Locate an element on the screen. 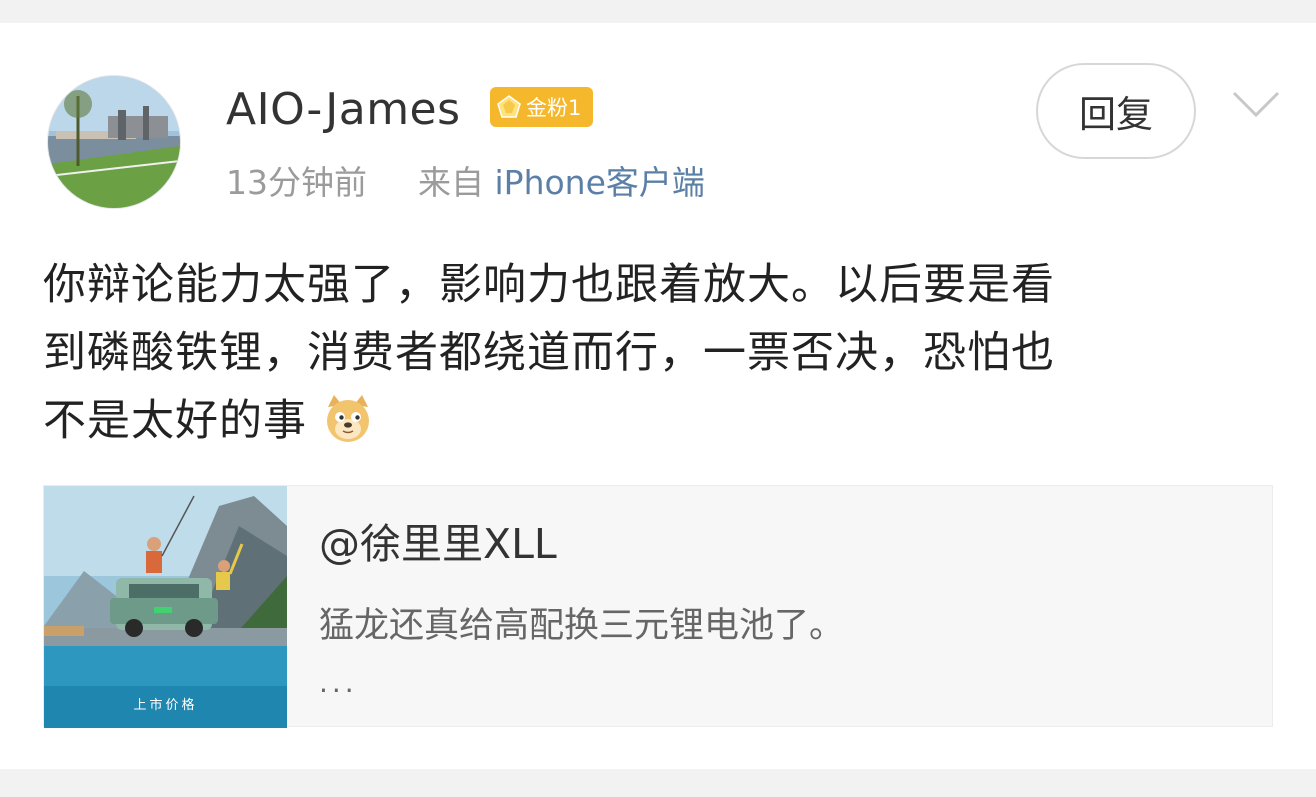 The image size is (1316, 797). chevron-down-icon is located at coordinates (1256, 104).